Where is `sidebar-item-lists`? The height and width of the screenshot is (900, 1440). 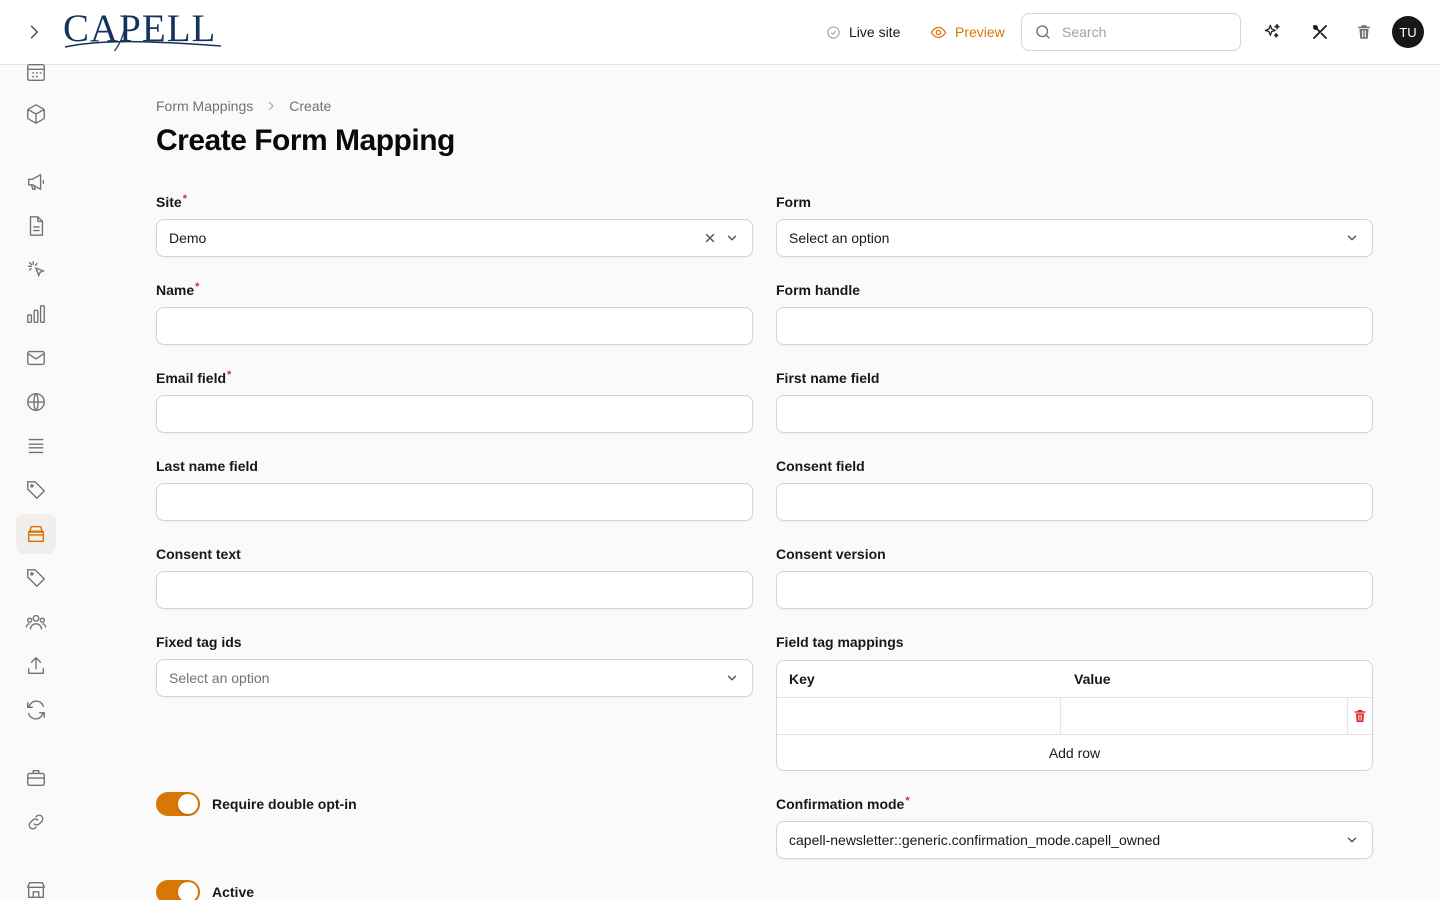
sidebar-item-lists is located at coordinates (36, 446).